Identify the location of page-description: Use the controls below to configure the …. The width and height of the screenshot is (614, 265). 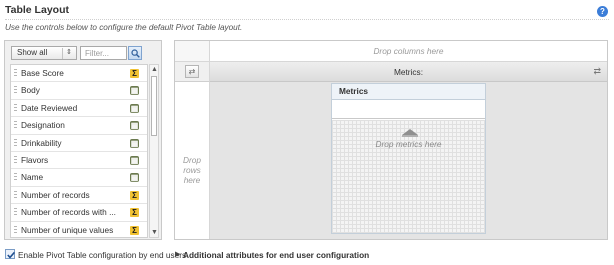
(124, 27).